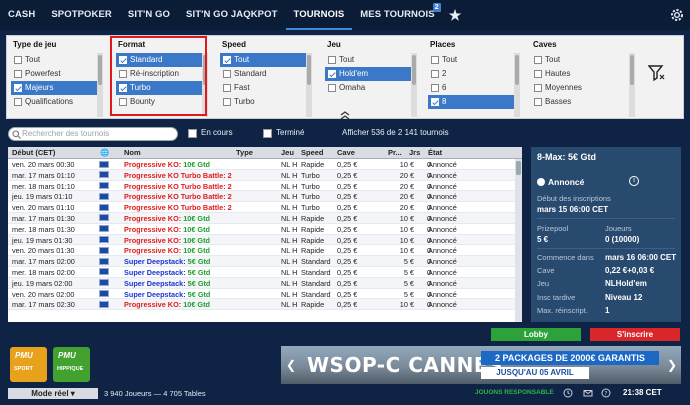  What do you see at coordinates (536, 334) in the screenshot?
I see `lobby-button: Lobby` at bounding box center [536, 334].